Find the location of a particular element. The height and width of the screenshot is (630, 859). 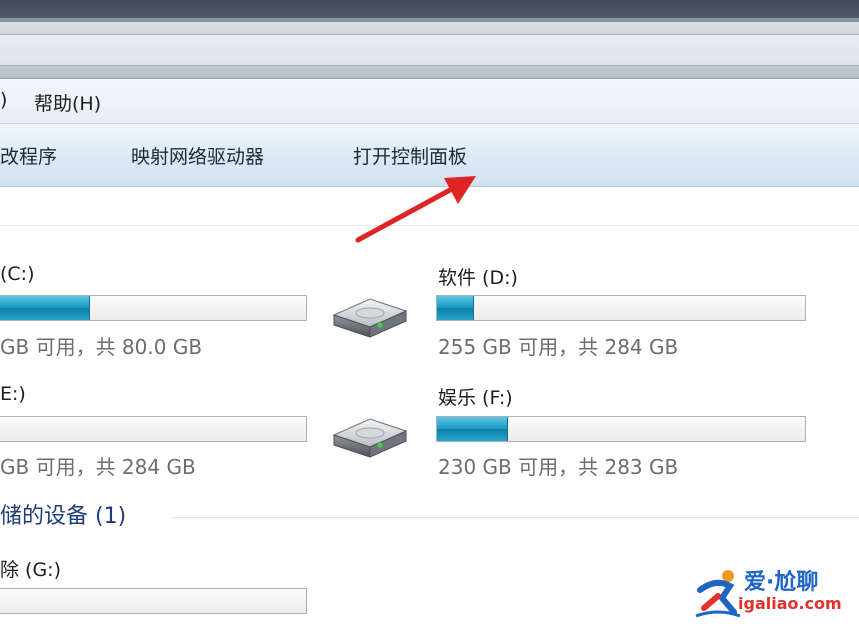

menu-item-fragment: ) is located at coordinates (3, 100).